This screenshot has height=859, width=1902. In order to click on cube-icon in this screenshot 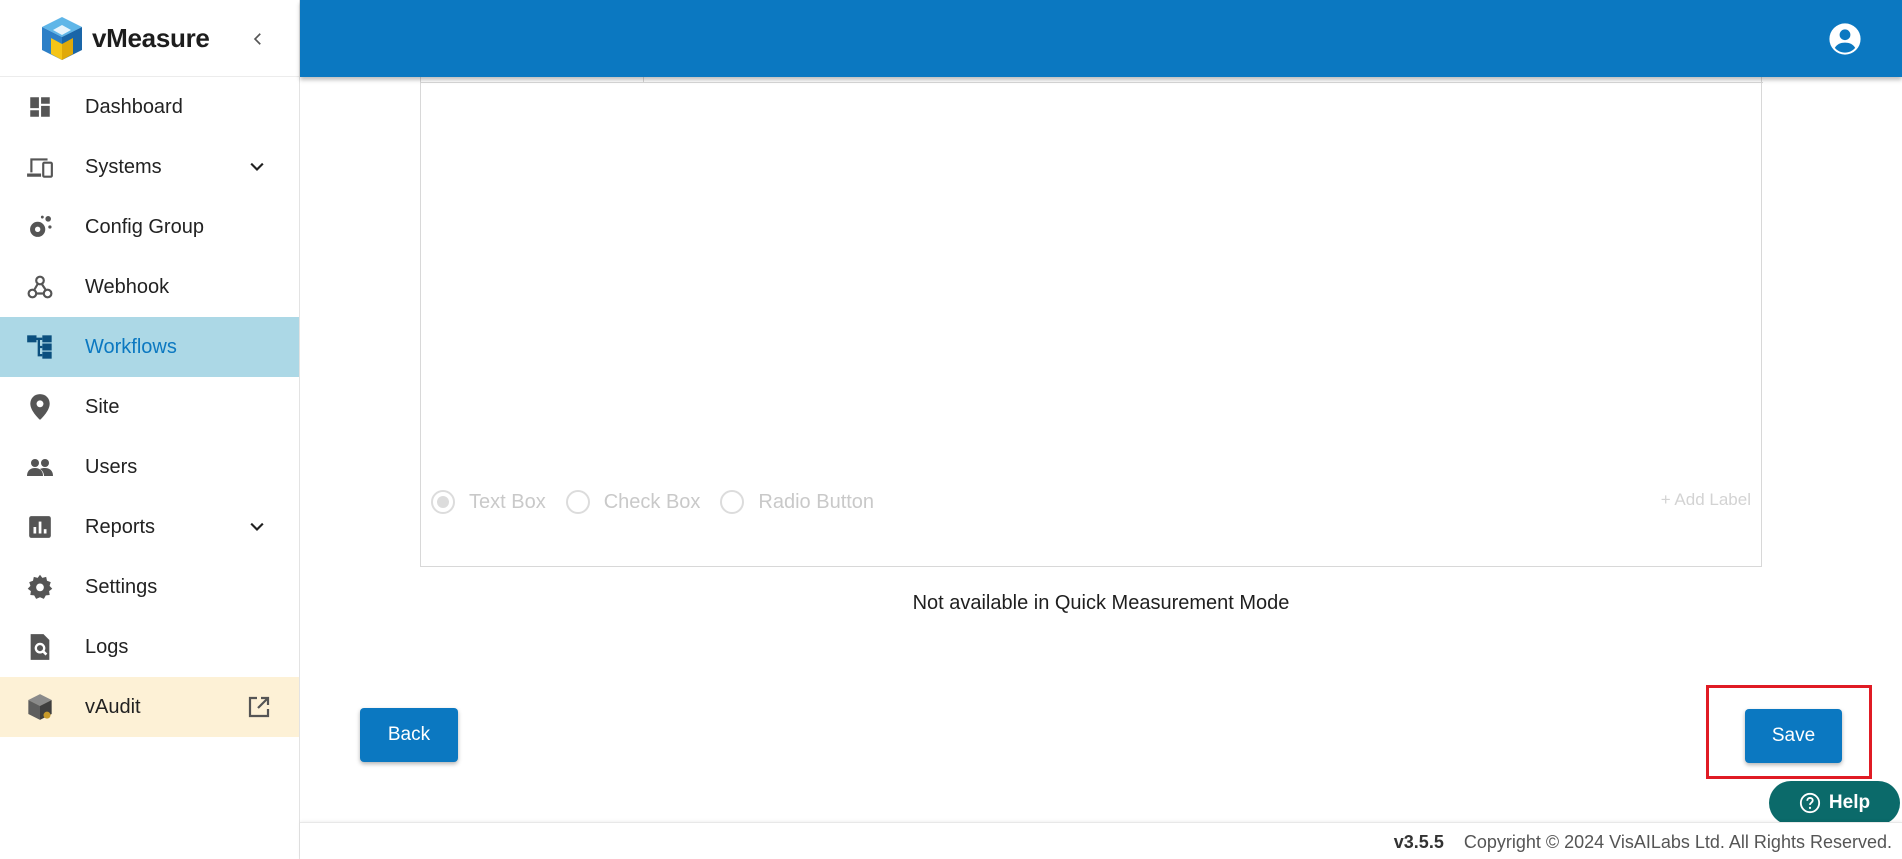, I will do `click(40, 707)`.